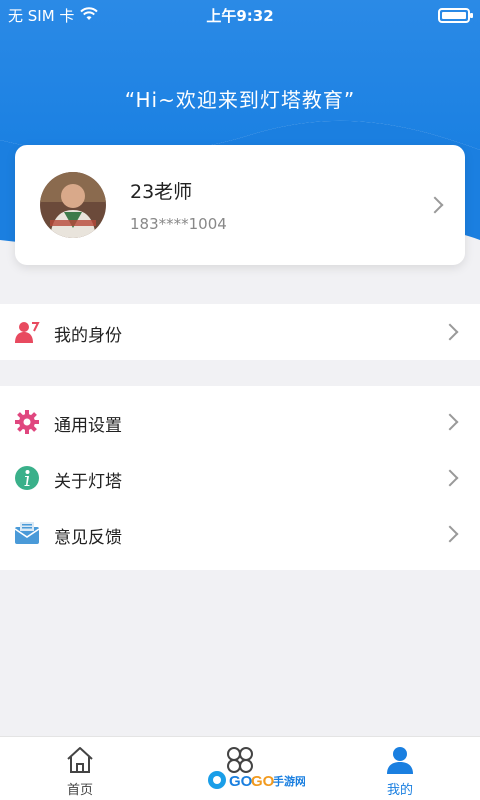 The width and height of the screenshot is (480, 800). What do you see at coordinates (399, 790) in the screenshot?
I see `tab-label: 我的` at bounding box center [399, 790].